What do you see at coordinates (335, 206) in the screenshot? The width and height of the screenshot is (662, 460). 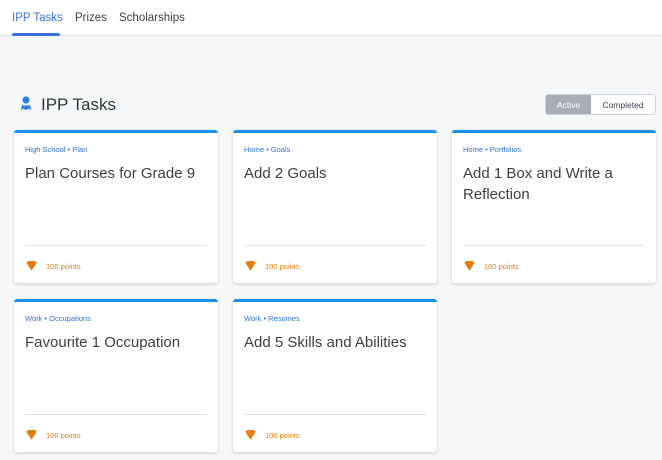 I see `task-card: Home • Goals Add 2 Goals 100 points` at bounding box center [335, 206].